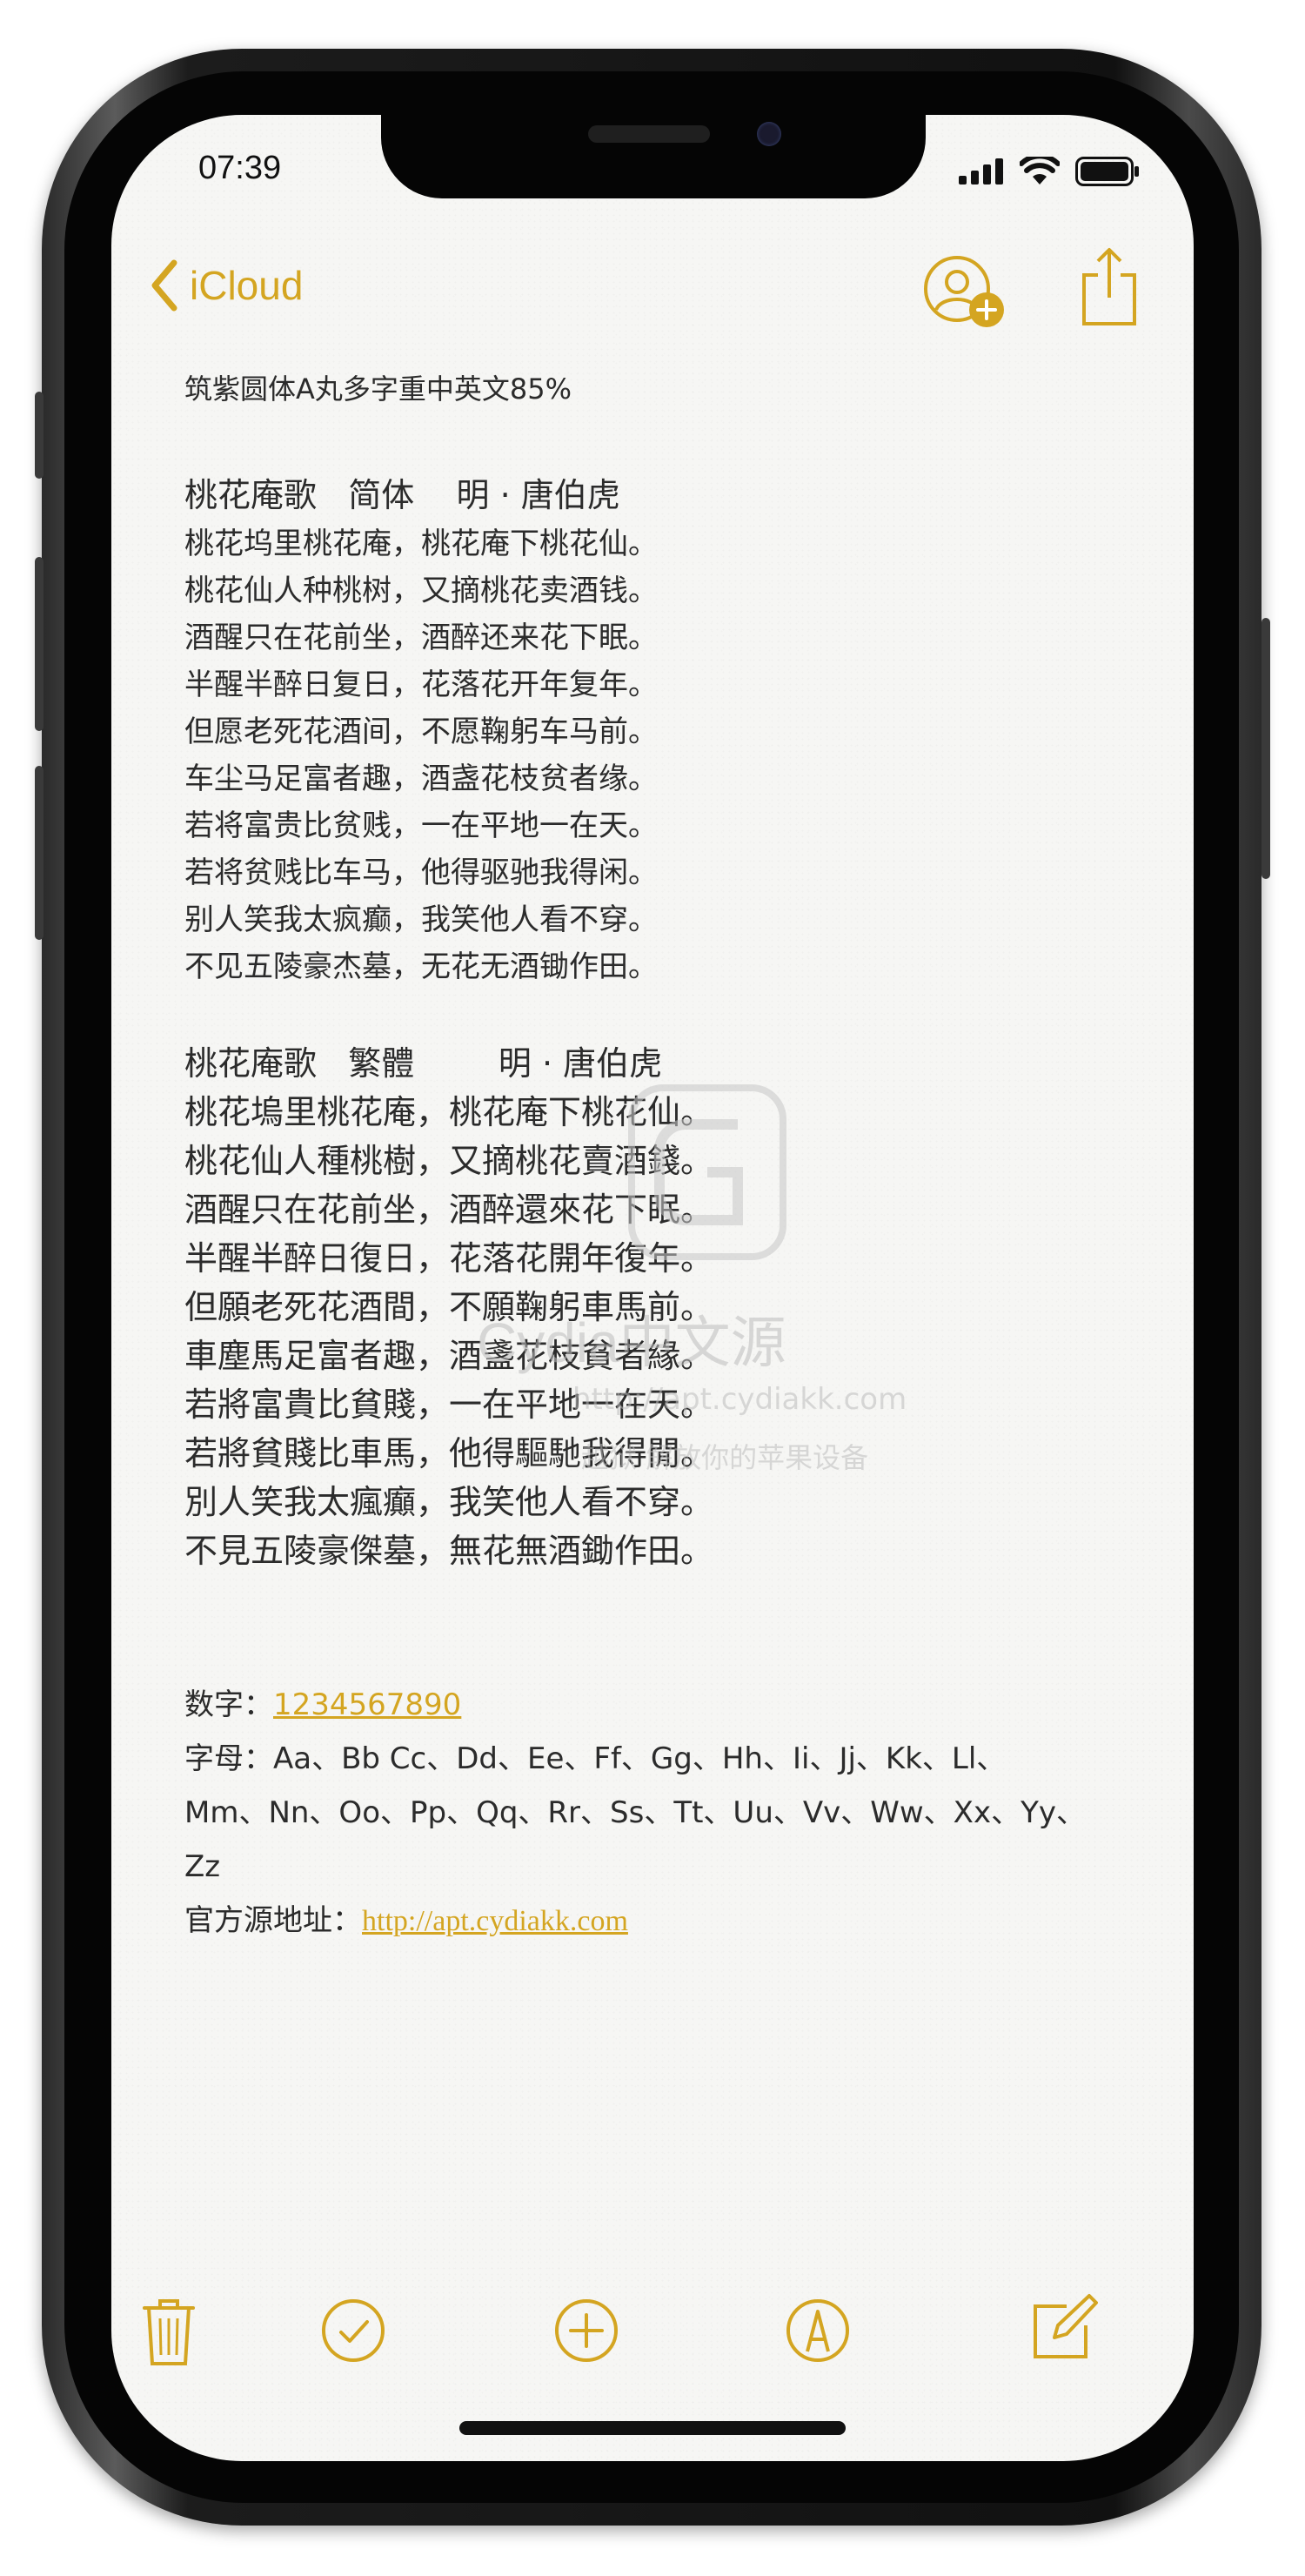 This screenshot has height=2576, width=1305. What do you see at coordinates (1109, 287) in the screenshot?
I see `share-icon` at bounding box center [1109, 287].